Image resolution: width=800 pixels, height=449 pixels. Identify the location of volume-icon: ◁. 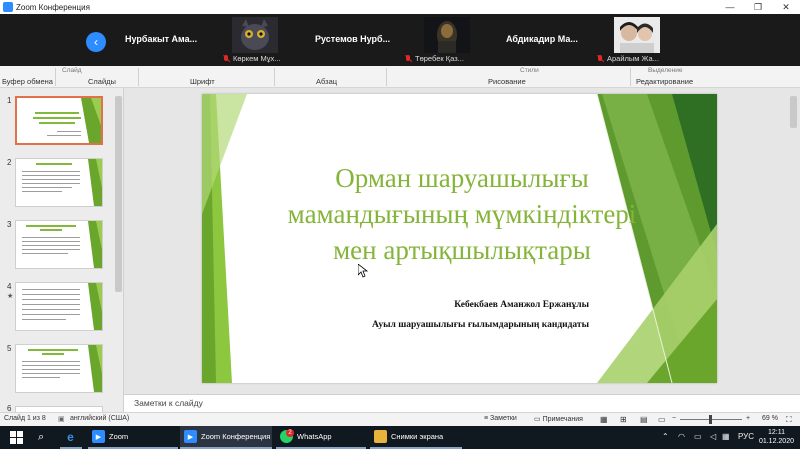
(713, 436).